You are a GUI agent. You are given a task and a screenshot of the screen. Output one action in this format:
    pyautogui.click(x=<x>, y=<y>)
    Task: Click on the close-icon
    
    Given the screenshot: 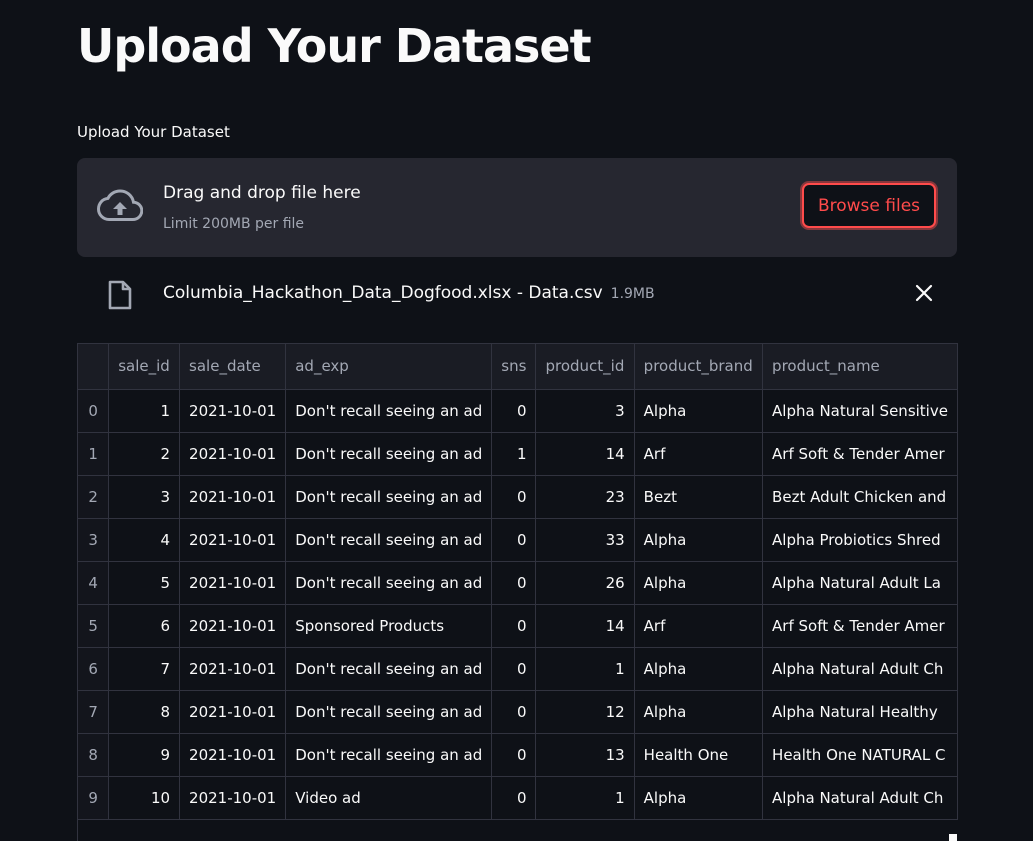 What is the action you would take?
    pyautogui.click(x=924, y=293)
    